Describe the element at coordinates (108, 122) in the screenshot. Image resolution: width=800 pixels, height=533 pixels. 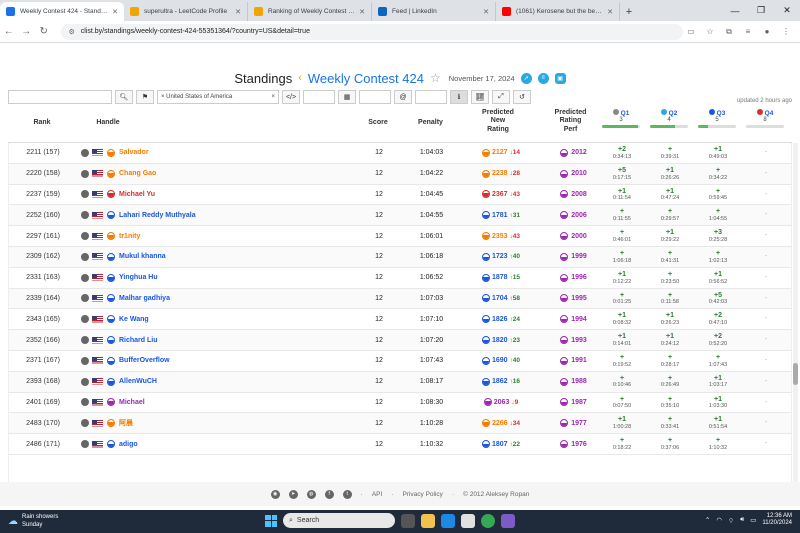
I see `col-handle: Handle` at that location.